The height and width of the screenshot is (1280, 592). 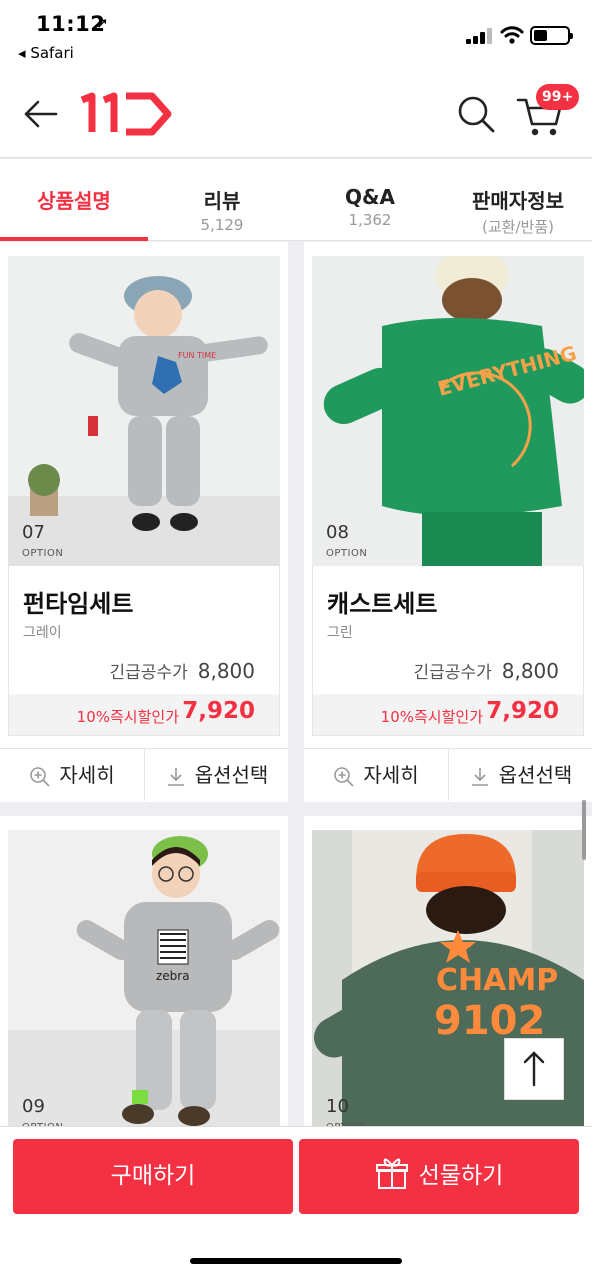 I want to click on tab-product-description: 상품설명, so click(x=74, y=200).